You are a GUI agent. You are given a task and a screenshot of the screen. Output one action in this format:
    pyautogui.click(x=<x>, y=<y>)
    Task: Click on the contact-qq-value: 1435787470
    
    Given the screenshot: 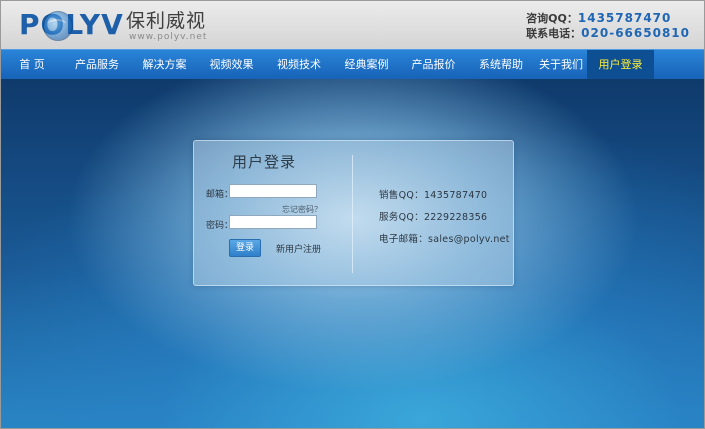 What is the action you would take?
    pyautogui.click(x=624, y=18)
    